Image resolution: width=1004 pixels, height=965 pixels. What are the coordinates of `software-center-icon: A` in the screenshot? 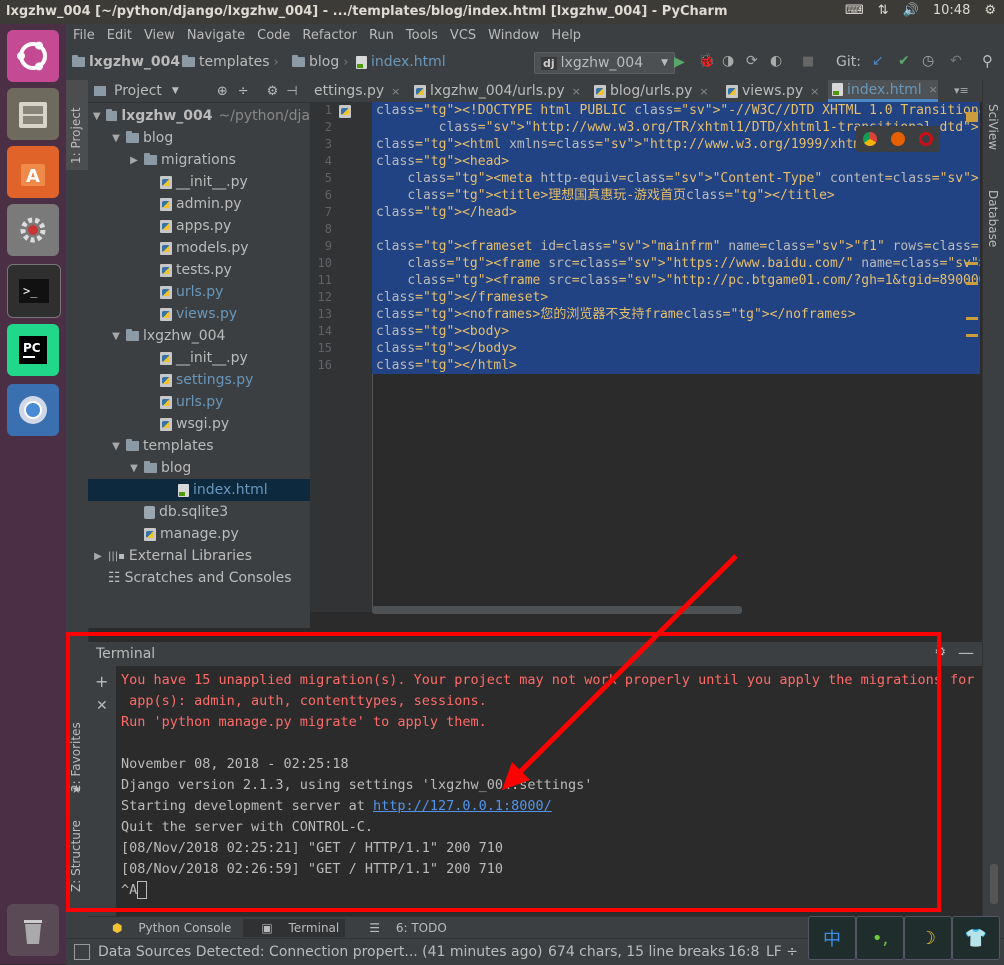 It's located at (33, 172).